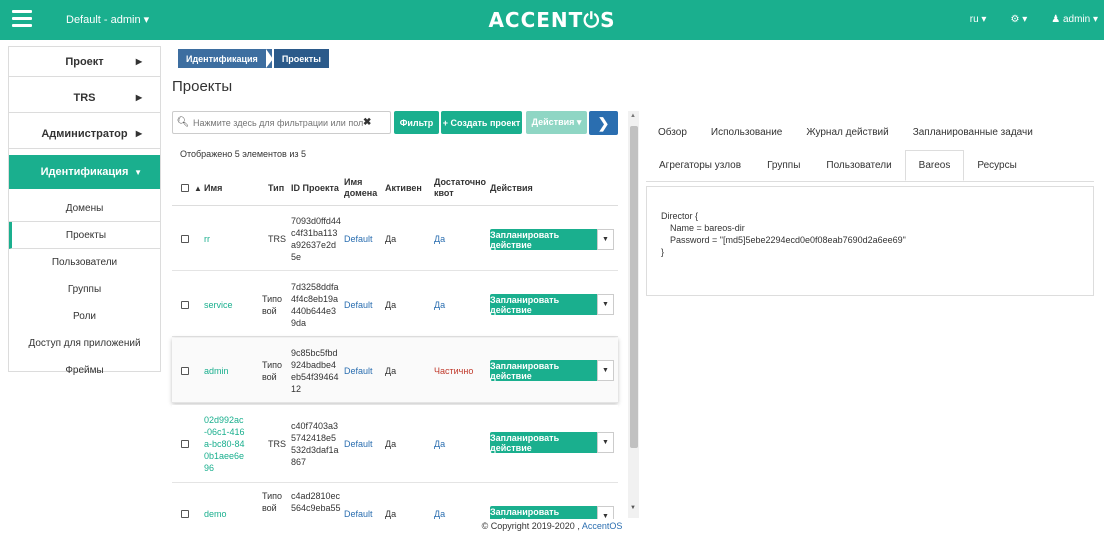 Image resolution: width=1104 pixels, height=533 pixels. Describe the element at coordinates (84, 98) in the screenshot. I see `sidebar-item-trs: TRS ▶` at that location.